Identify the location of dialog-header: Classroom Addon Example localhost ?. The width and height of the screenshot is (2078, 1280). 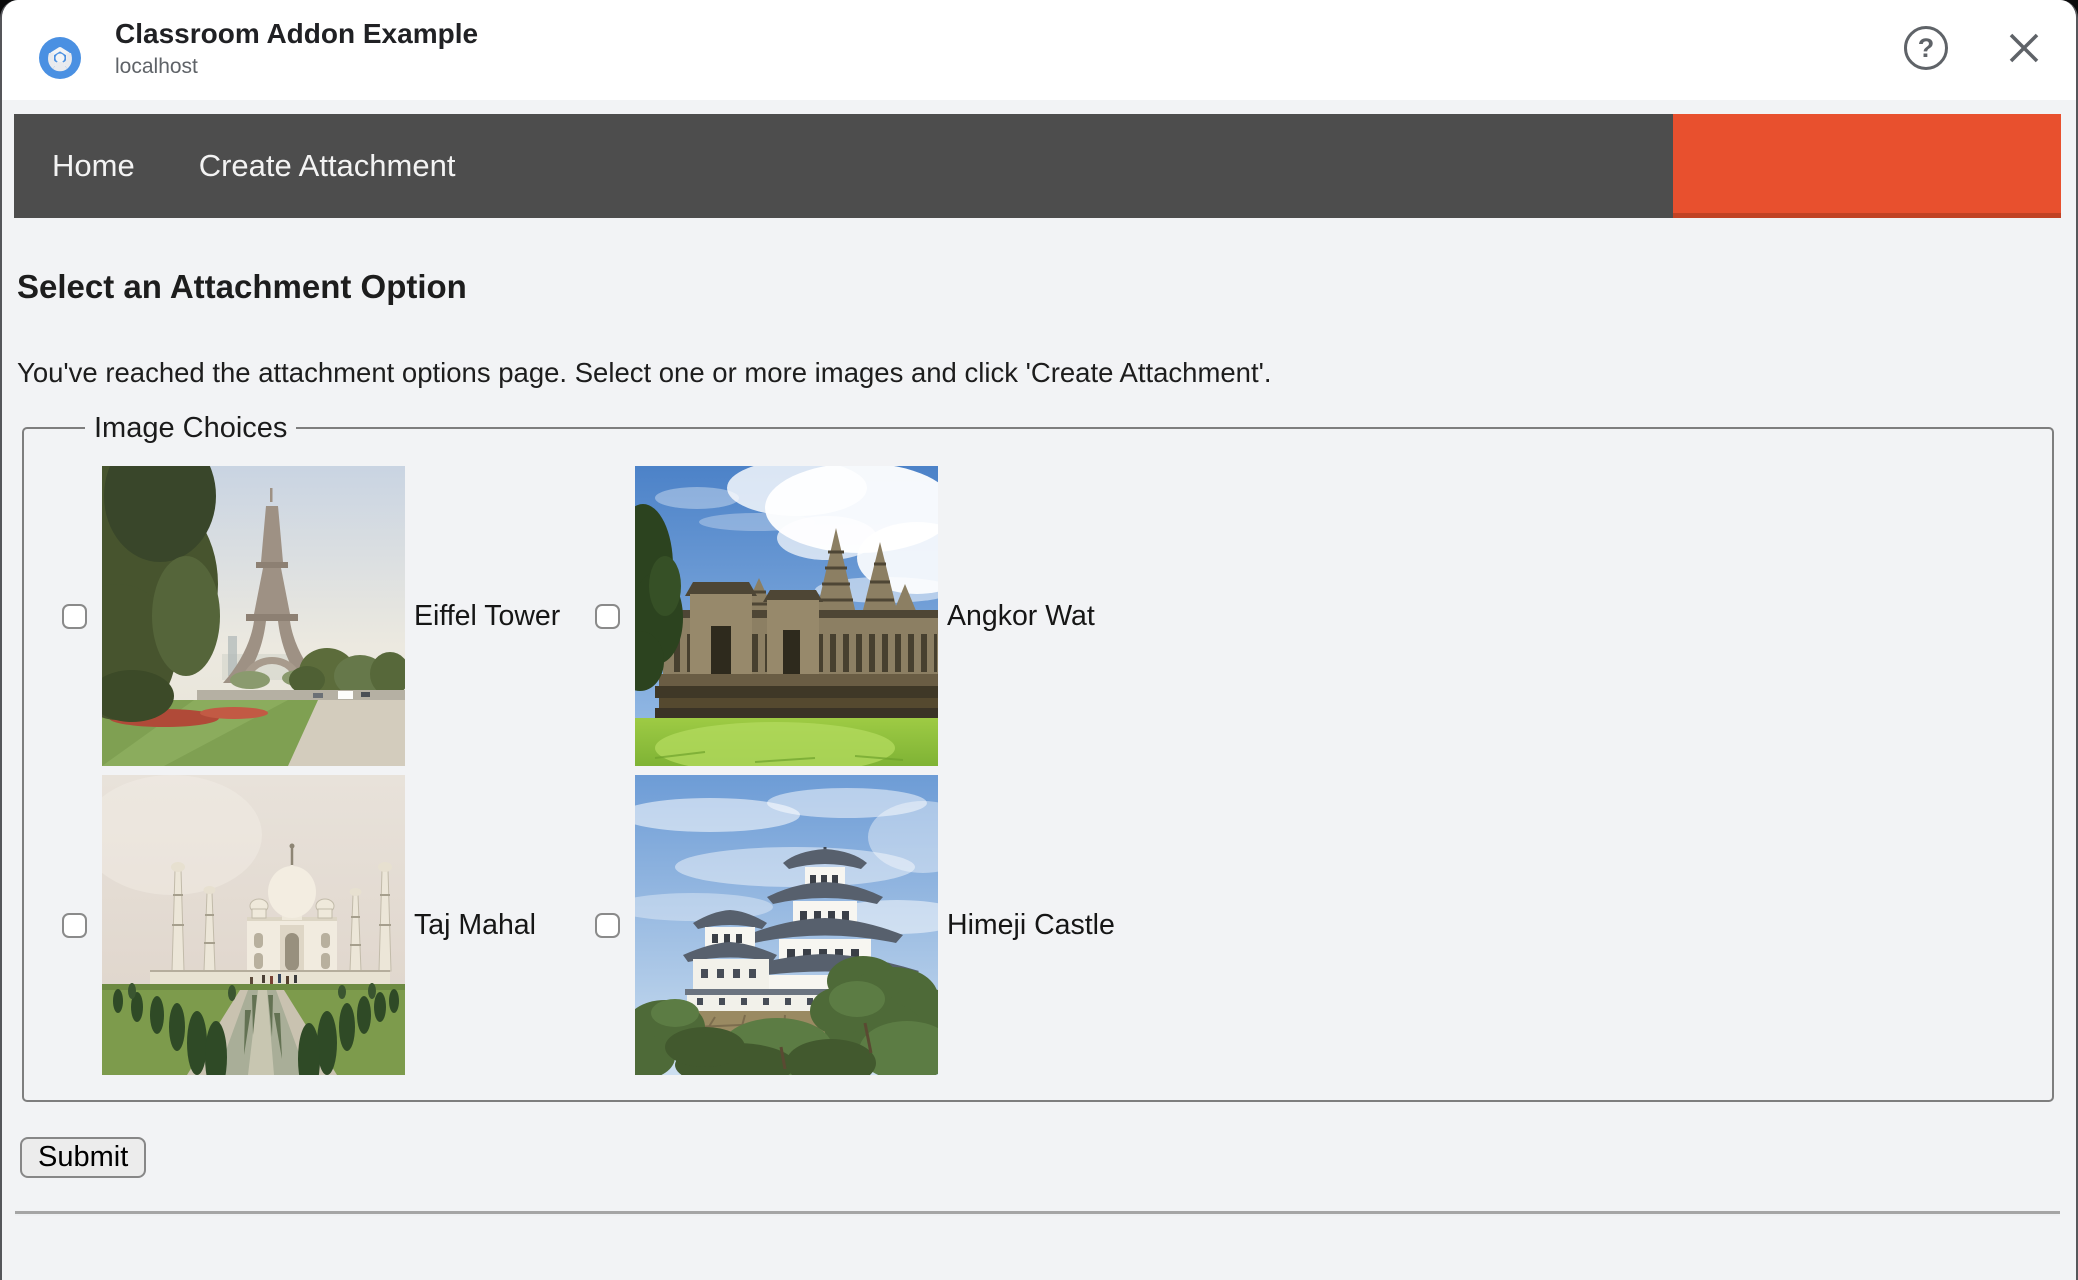
(1039, 50).